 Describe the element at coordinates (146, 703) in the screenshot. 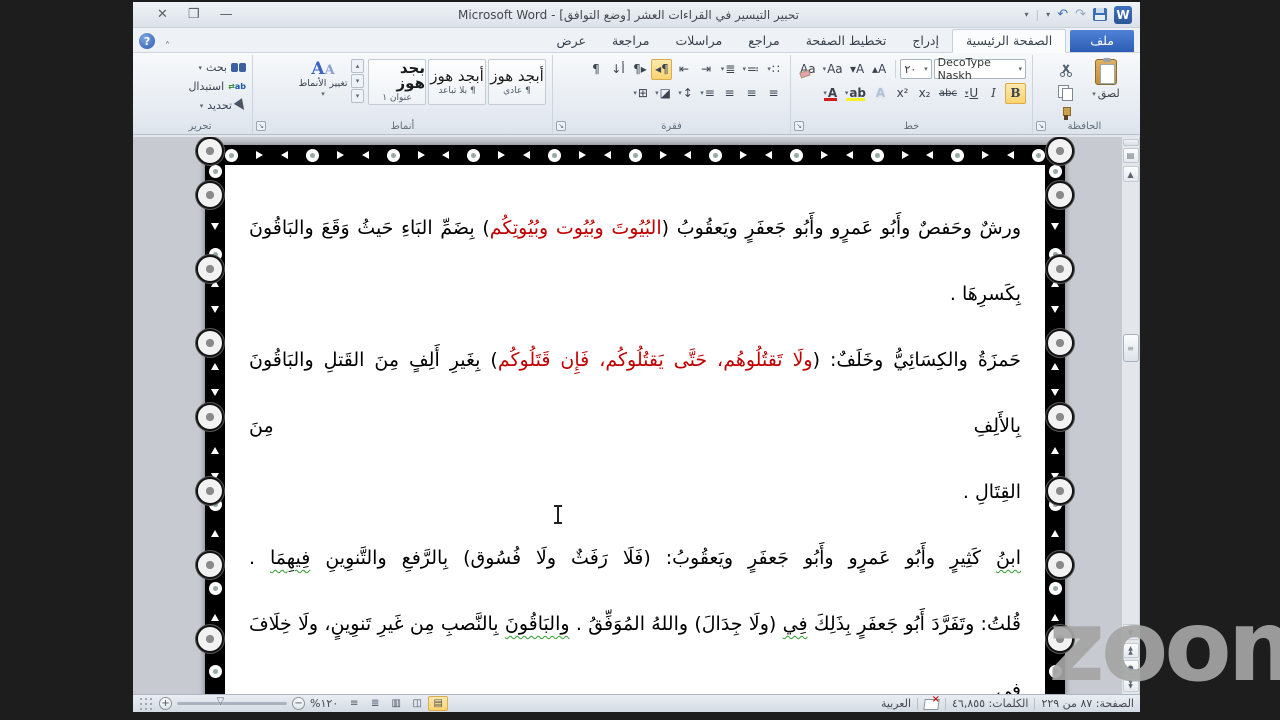

I see `resize-grip` at that location.